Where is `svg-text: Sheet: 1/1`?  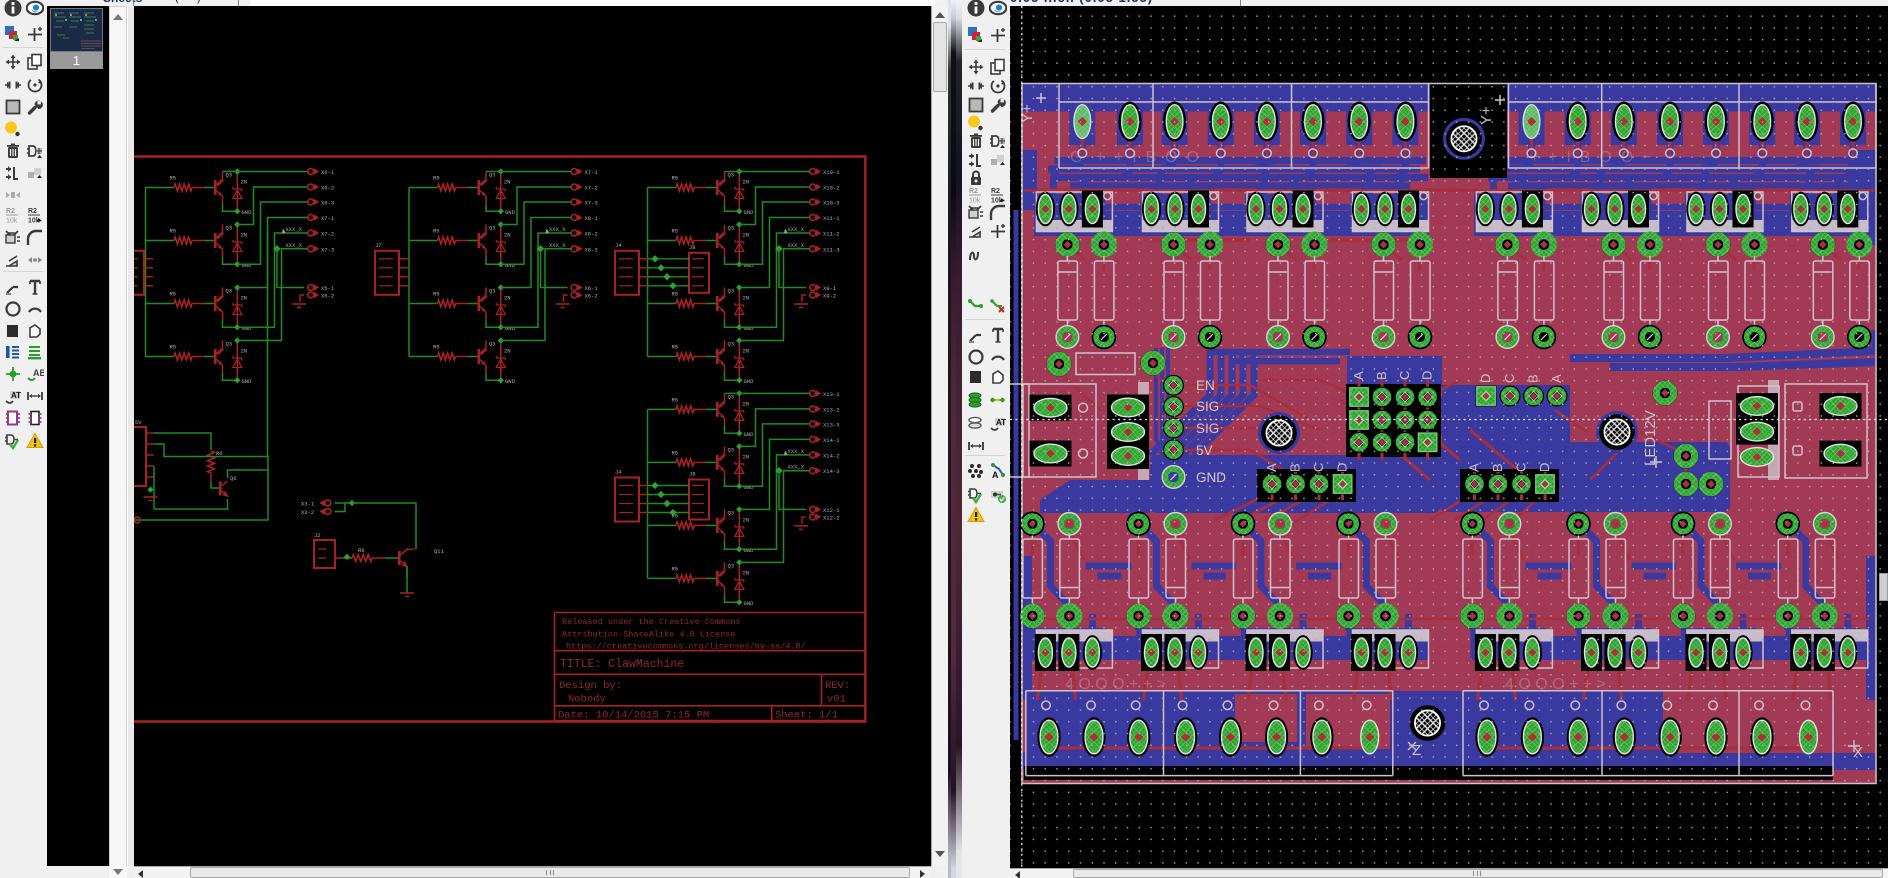
svg-text: Sheet: 1/1 is located at coordinates (806, 716).